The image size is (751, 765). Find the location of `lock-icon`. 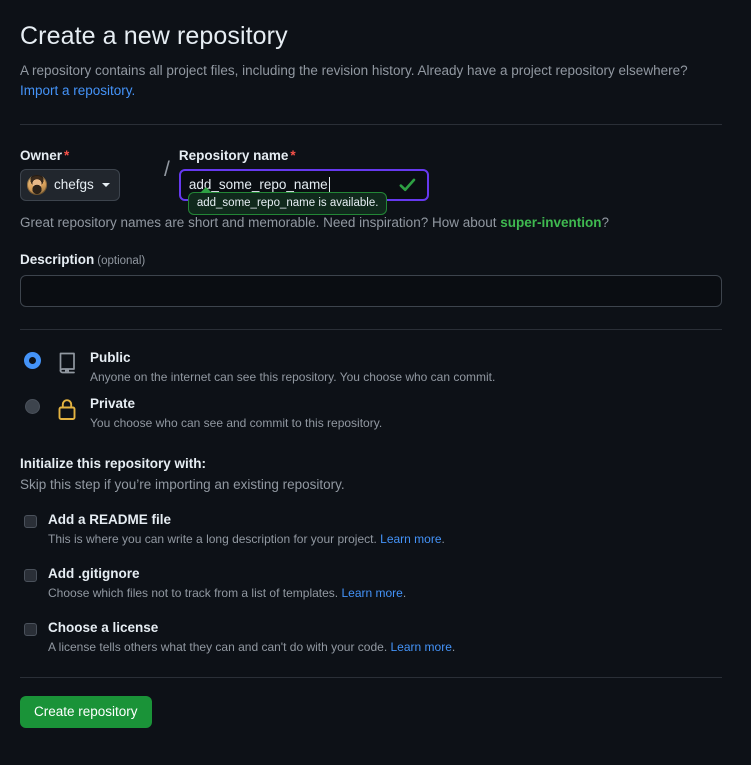

lock-icon is located at coordinates (67, 409).